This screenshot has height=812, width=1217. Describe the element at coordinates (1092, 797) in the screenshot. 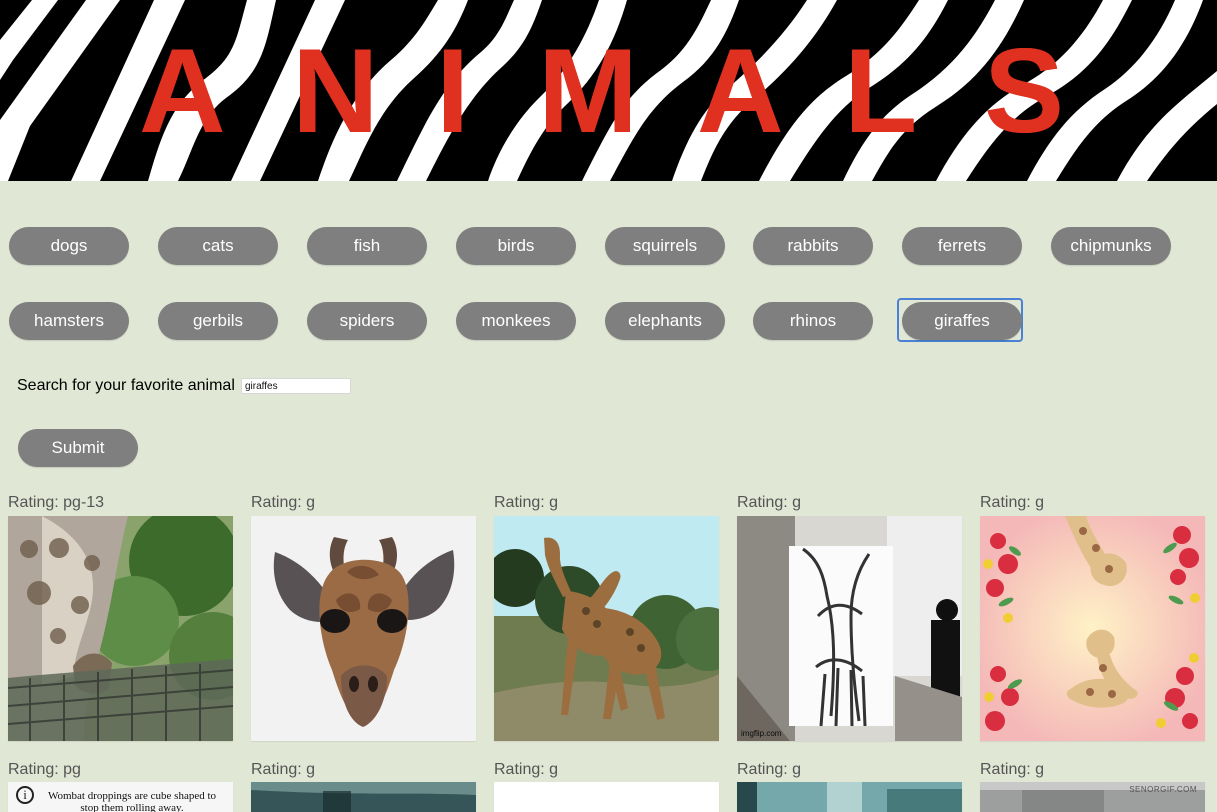

I see `giraffe-gif-thumbnail: SENORGIF.COM` at that location.